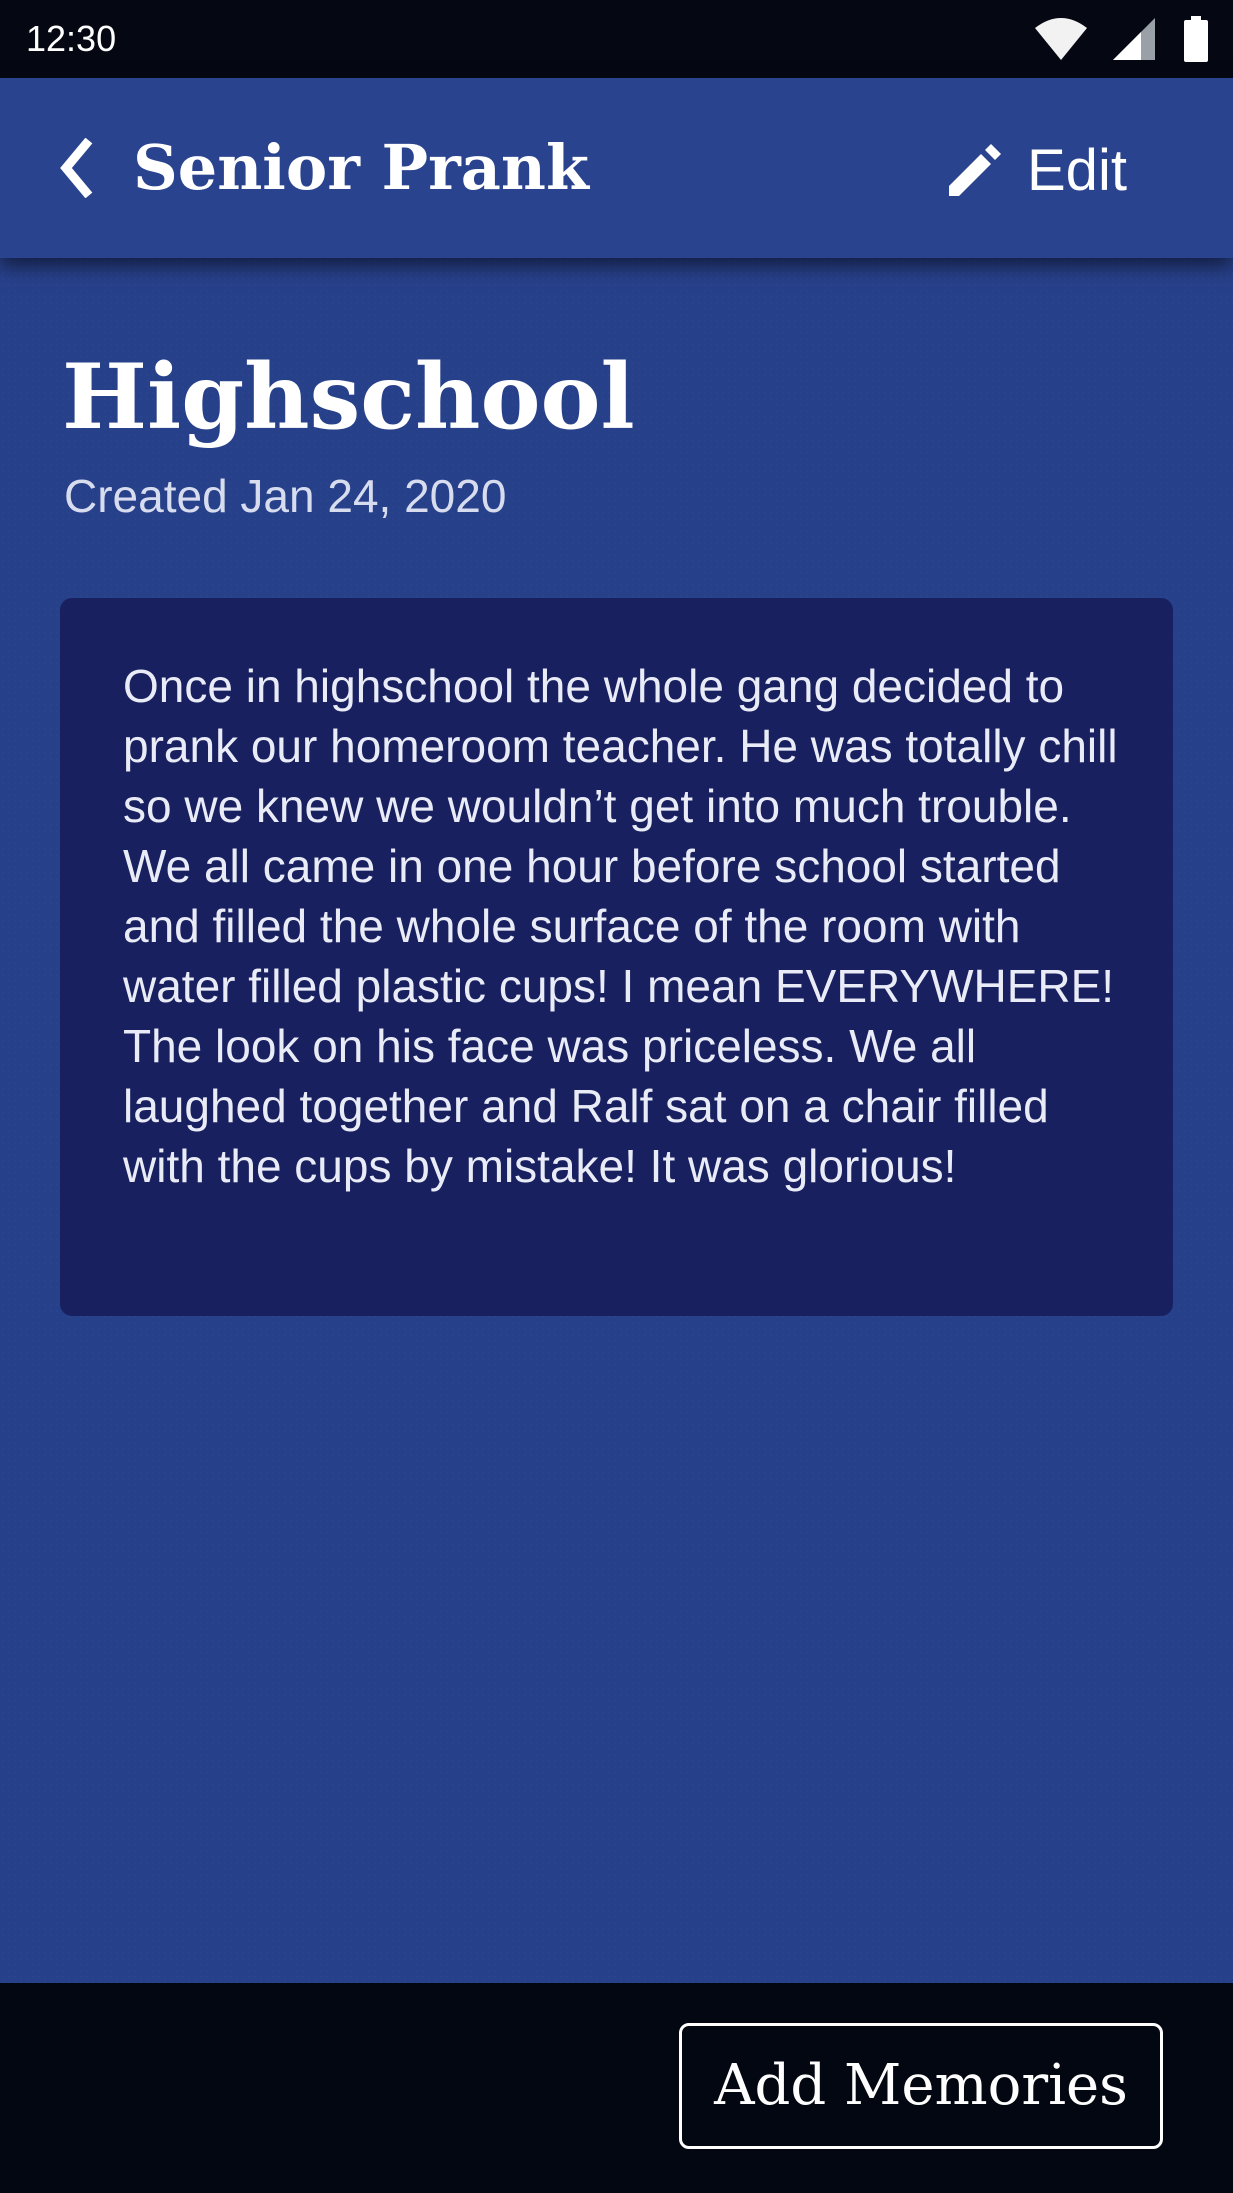 This screenshot has height=2193, width=1233. Describe the element at coordinates (616, 168) in the screenshot. I see `app-bar: Senior Prank Edit` at that location.